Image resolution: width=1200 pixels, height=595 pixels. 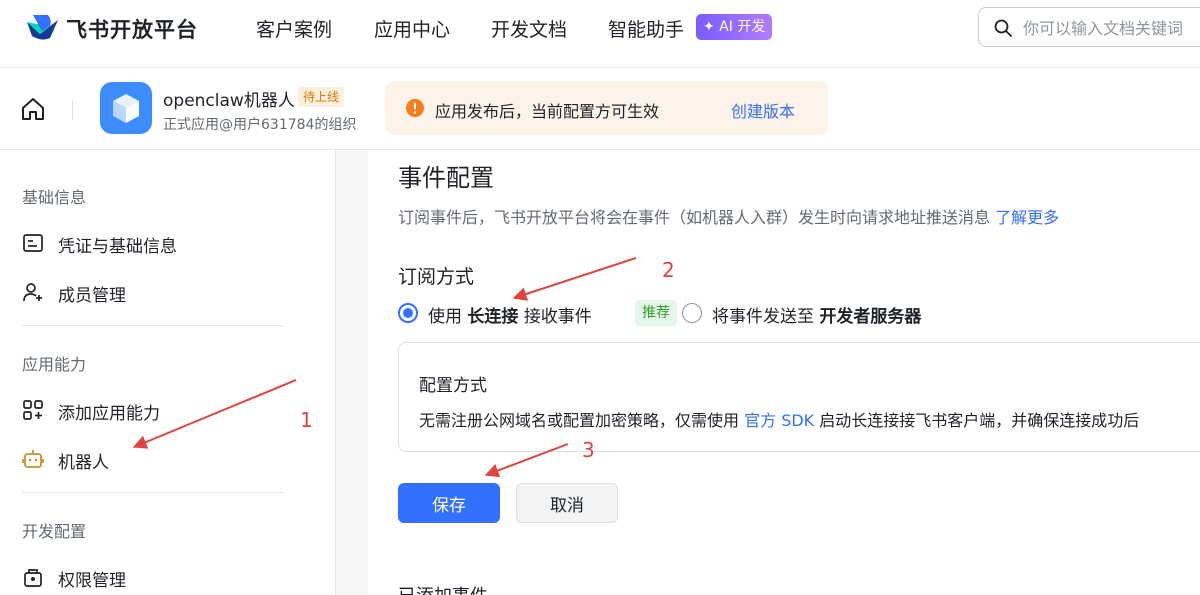 I want to click on sidebar-item-robot: 机器人, so click(x=167, y=459).